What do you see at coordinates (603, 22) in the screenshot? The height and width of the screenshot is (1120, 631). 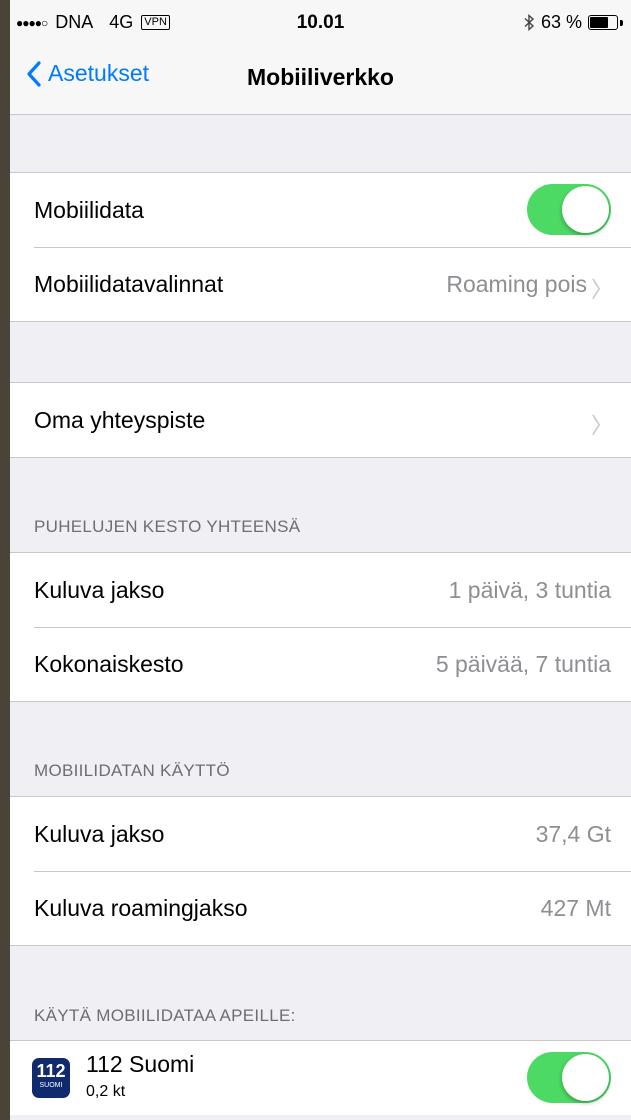 I see `battery-icon` at bounding box center [603, 22].